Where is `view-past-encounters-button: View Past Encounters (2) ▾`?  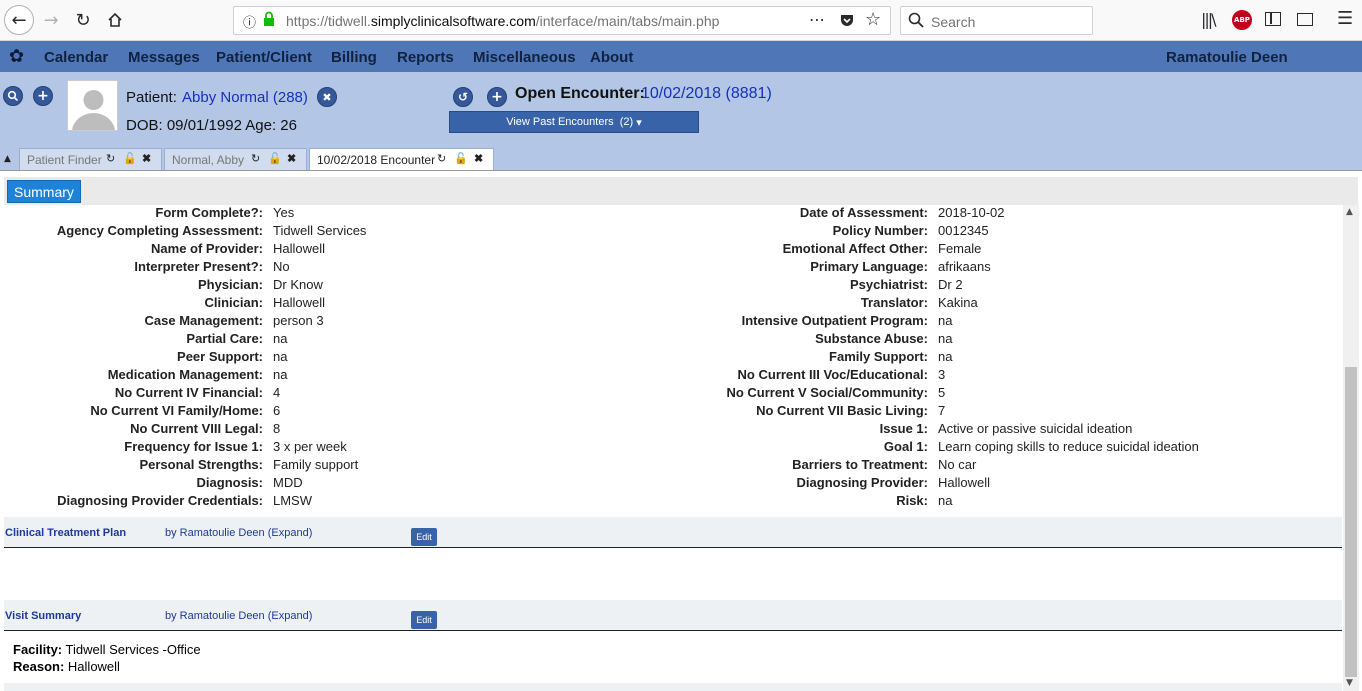 view-past-encounters-button: View Past Encounters (2) ▾ is located at coordinates (574, 122).